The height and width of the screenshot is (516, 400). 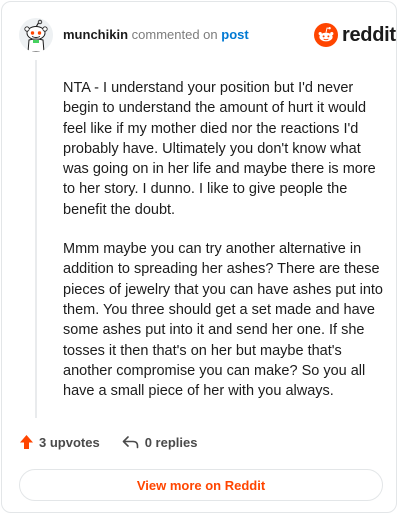 I want to click on comment-actions: 3 upvotes 0 replies, so click(x=108, y=442).